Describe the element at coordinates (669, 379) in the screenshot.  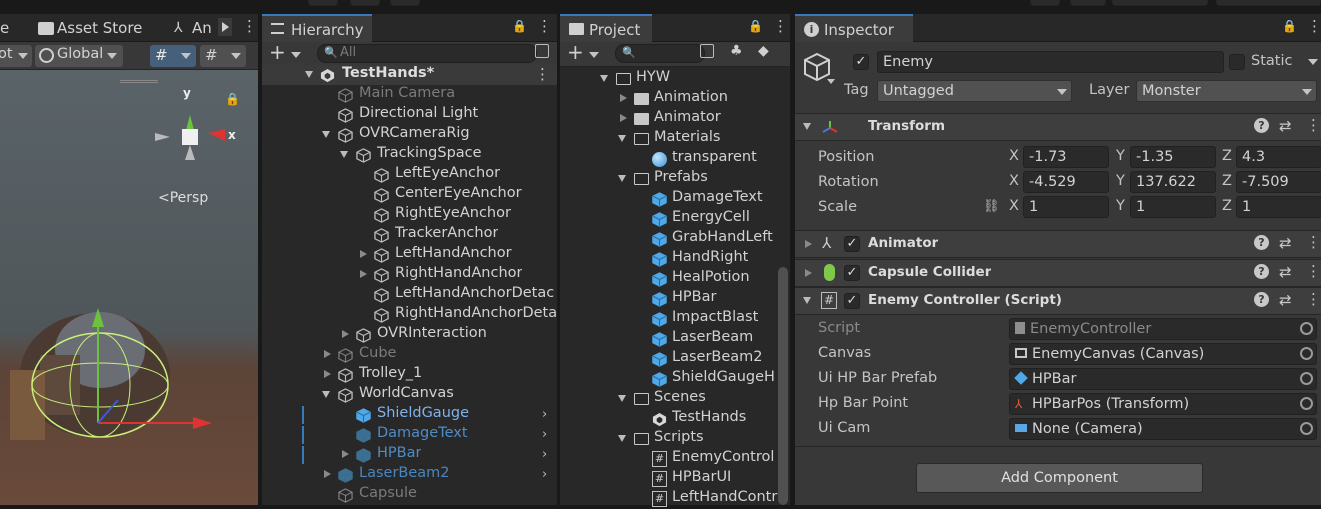
I see `project-item: ShieldGaugeH` at that location.